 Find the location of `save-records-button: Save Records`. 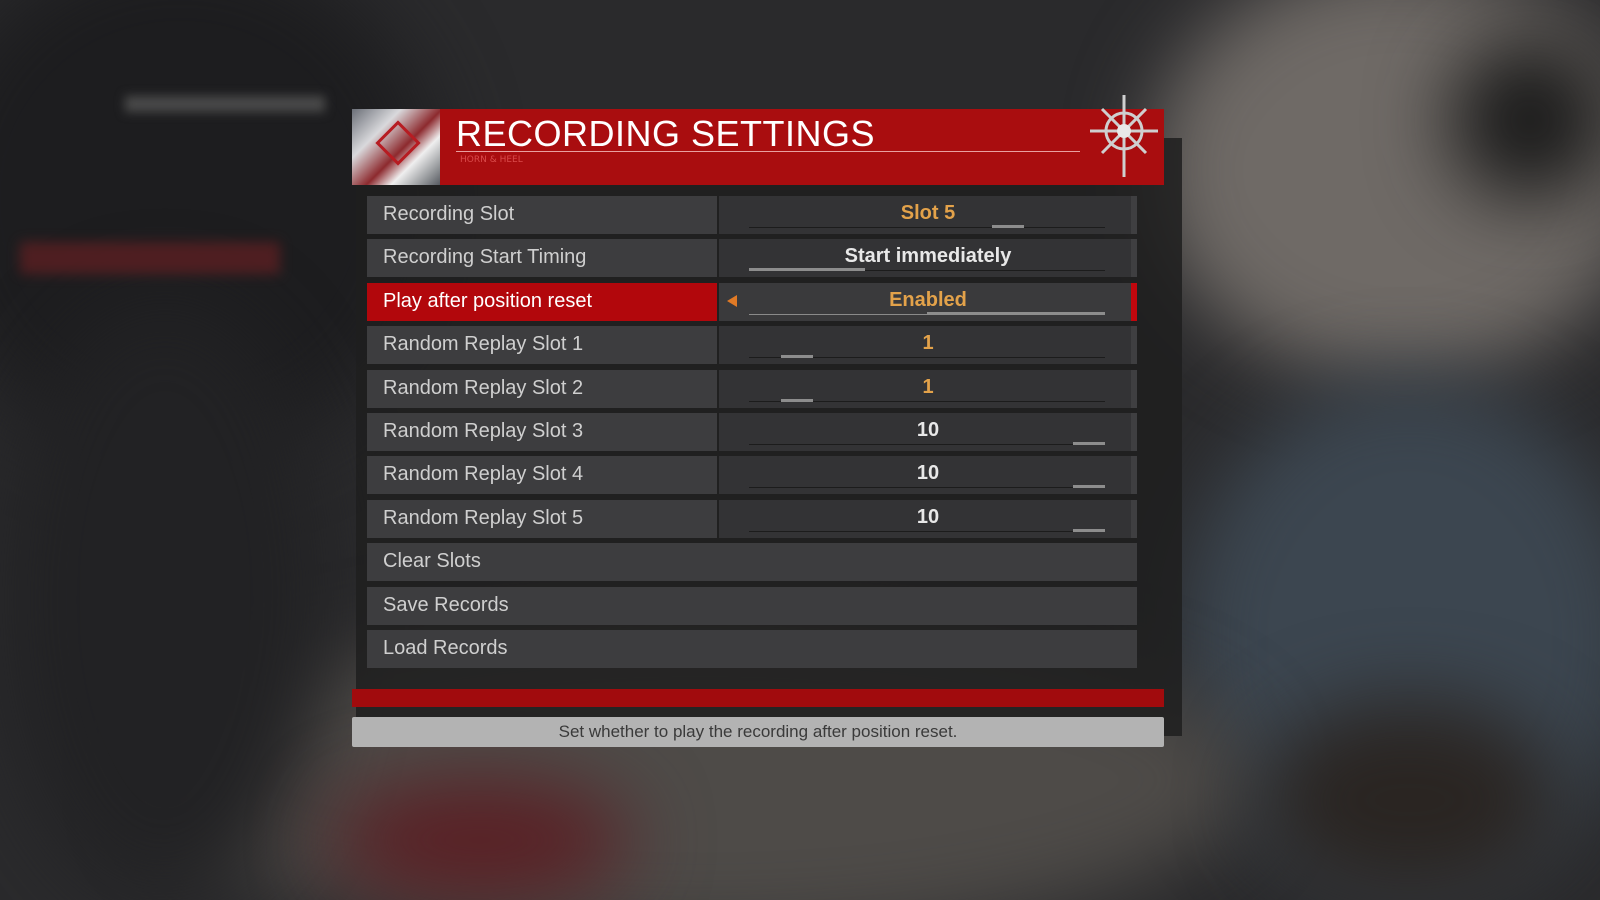

save-records-button: Save Records is located at coordinates (752, 605).